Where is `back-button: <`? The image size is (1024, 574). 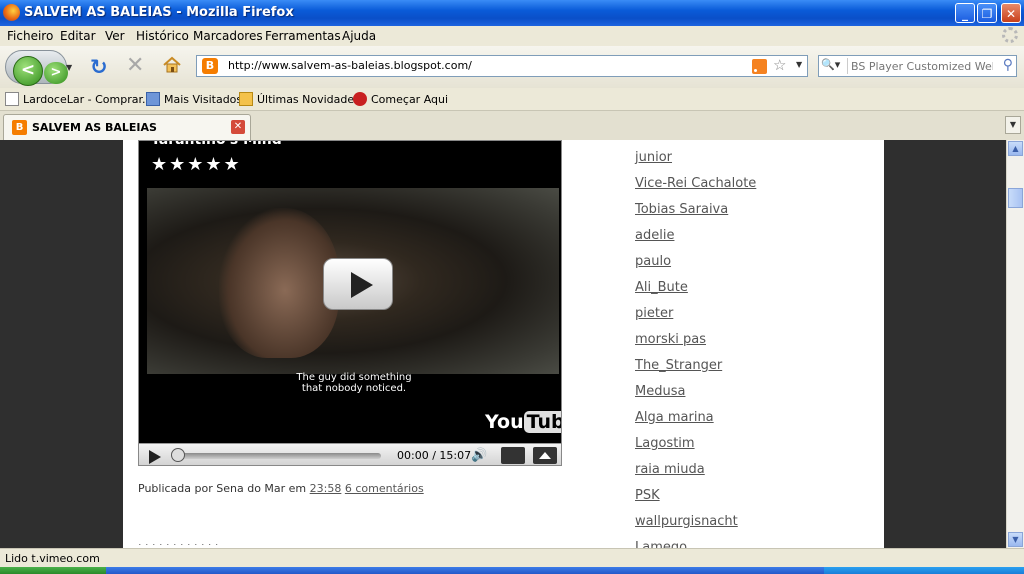 back-button: < is located at coordinates (28, 71).